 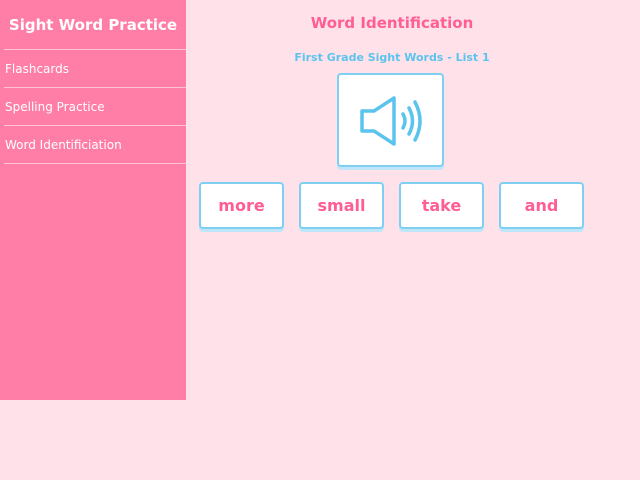 What do you see at coordinates (541, 205) in the screenshot?
I see `word-choice-button: and` at bounding box center [541, 205].